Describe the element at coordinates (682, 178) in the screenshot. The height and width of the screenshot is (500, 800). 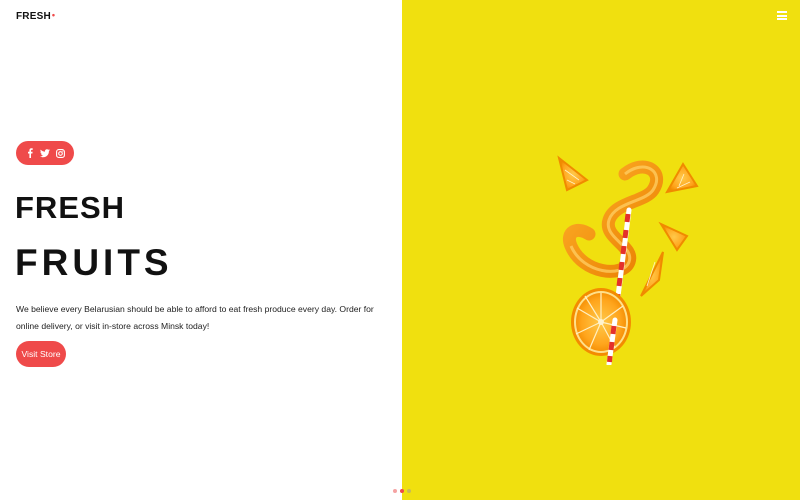
I see `orange-wedge-top-right` at that location.